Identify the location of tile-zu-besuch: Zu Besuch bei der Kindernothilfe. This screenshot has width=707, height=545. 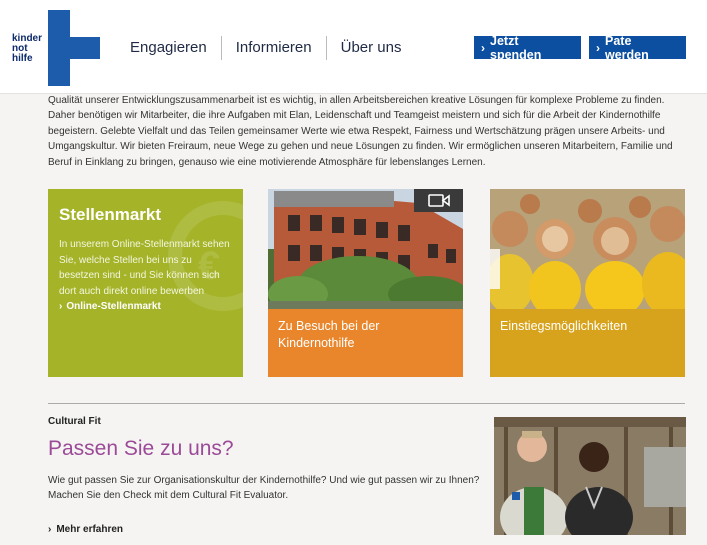
(365, 283).